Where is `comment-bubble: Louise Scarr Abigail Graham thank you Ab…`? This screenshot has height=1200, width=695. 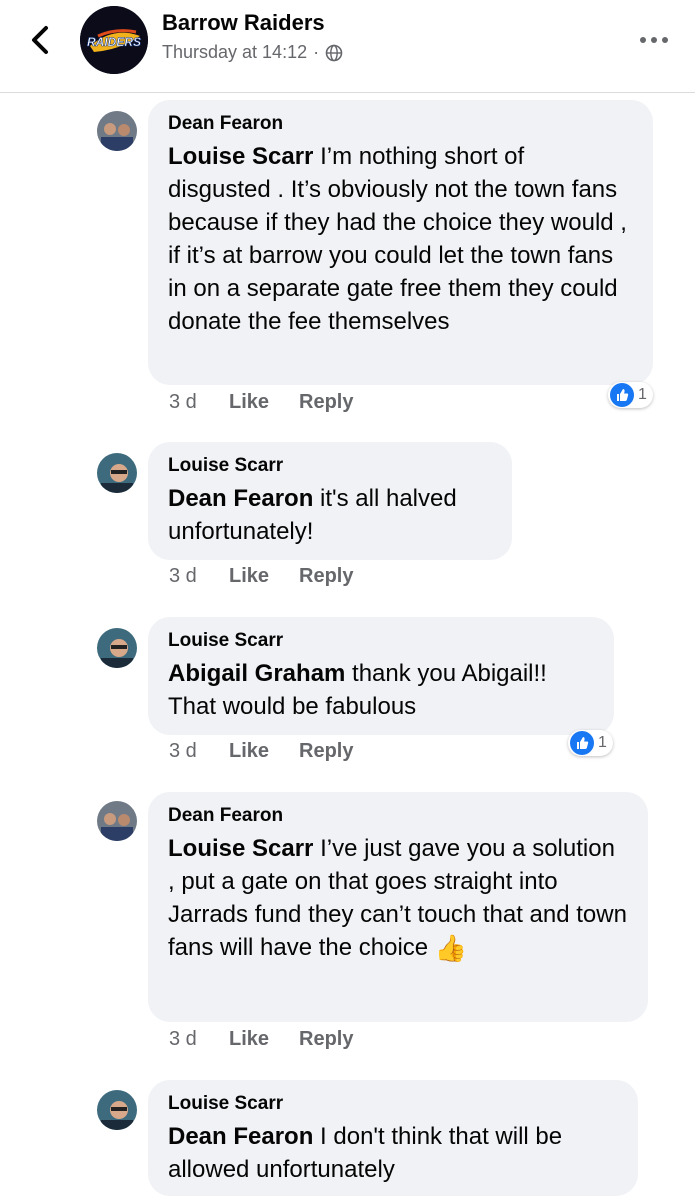 comment-bubble: Louise Scarr Abigail Graham thank you Ab… is located at coordinates (381, 676).